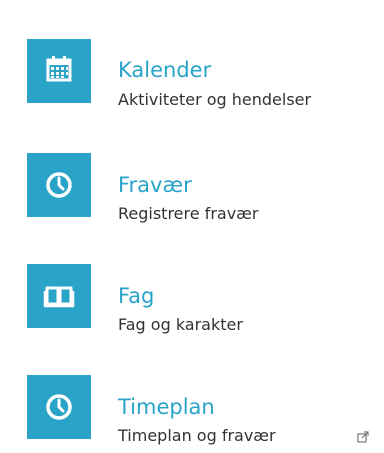  Describe the element at coordinates (136, 296) in the screenshot. I see `menu-item-title: Fag` at that location.